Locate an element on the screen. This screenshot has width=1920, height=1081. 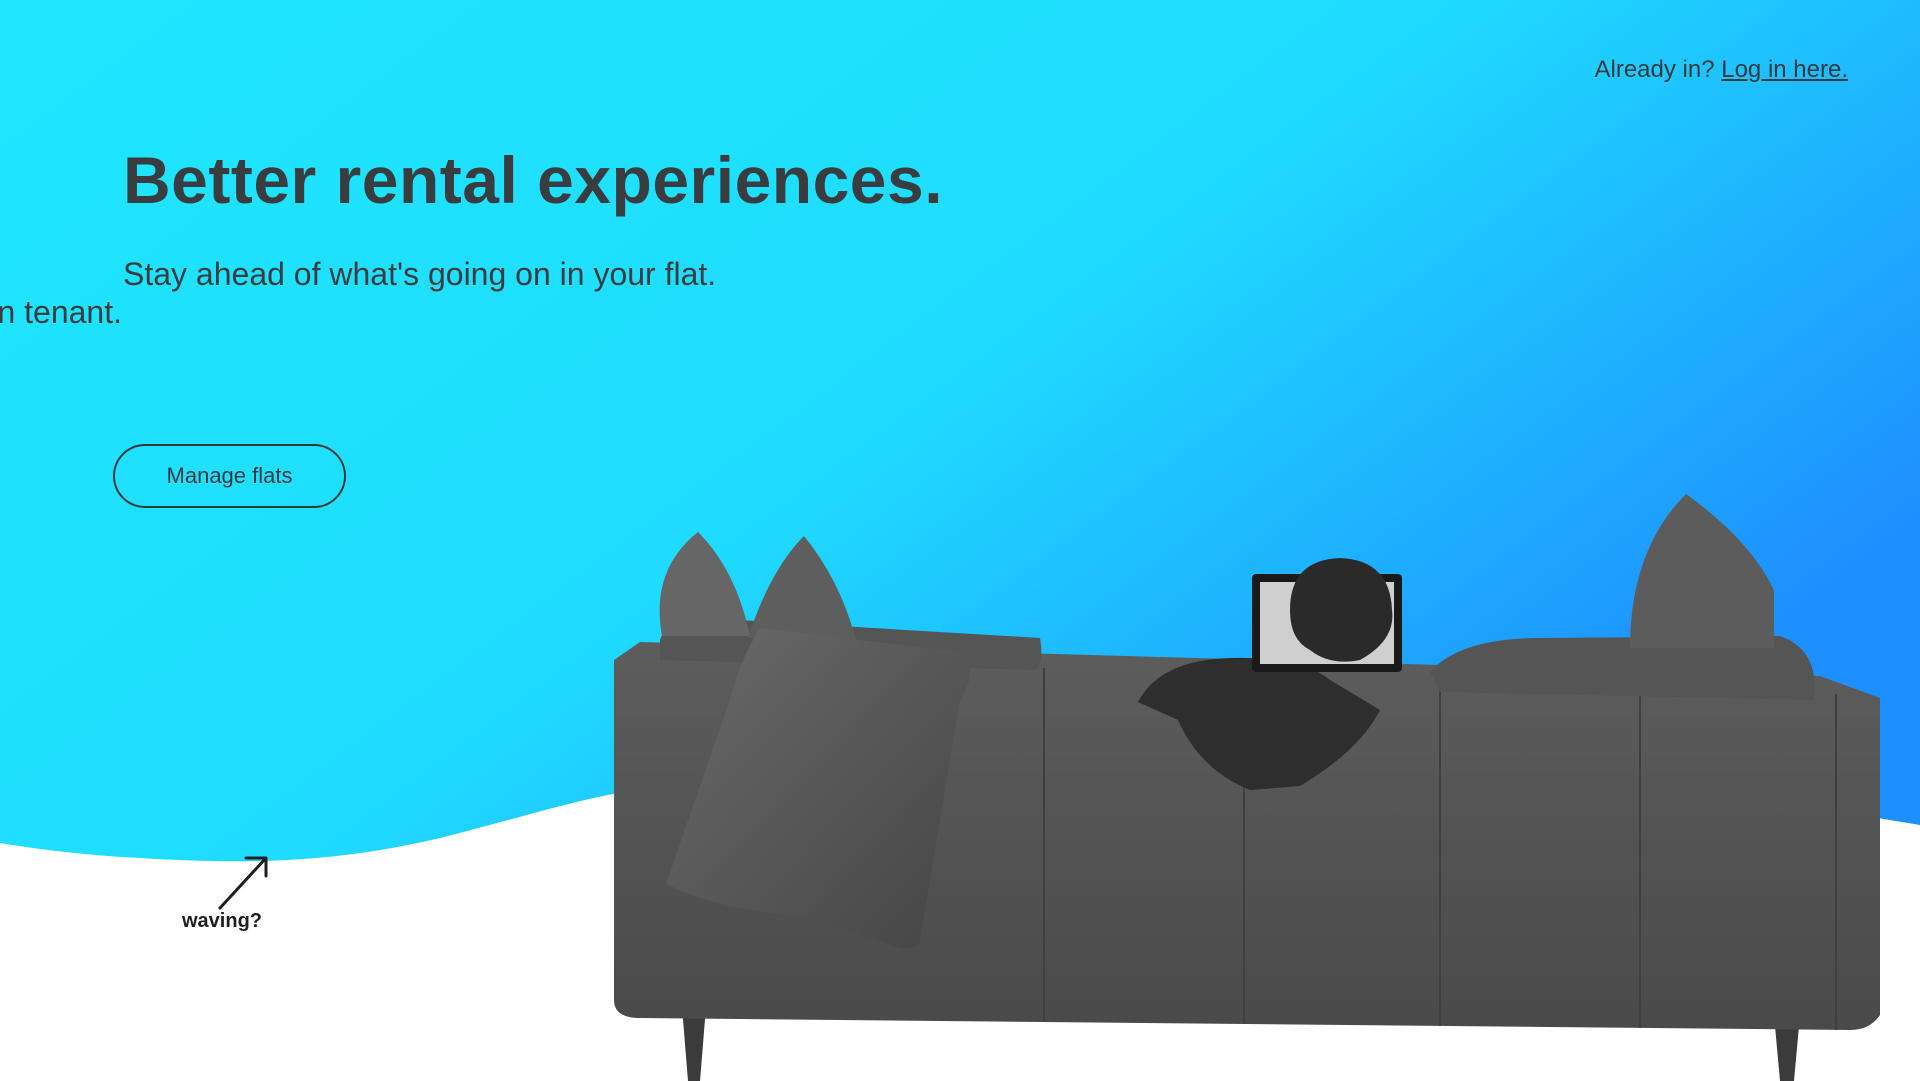
manage-flats-button: Manage flats is located at coordinates (229, 476).